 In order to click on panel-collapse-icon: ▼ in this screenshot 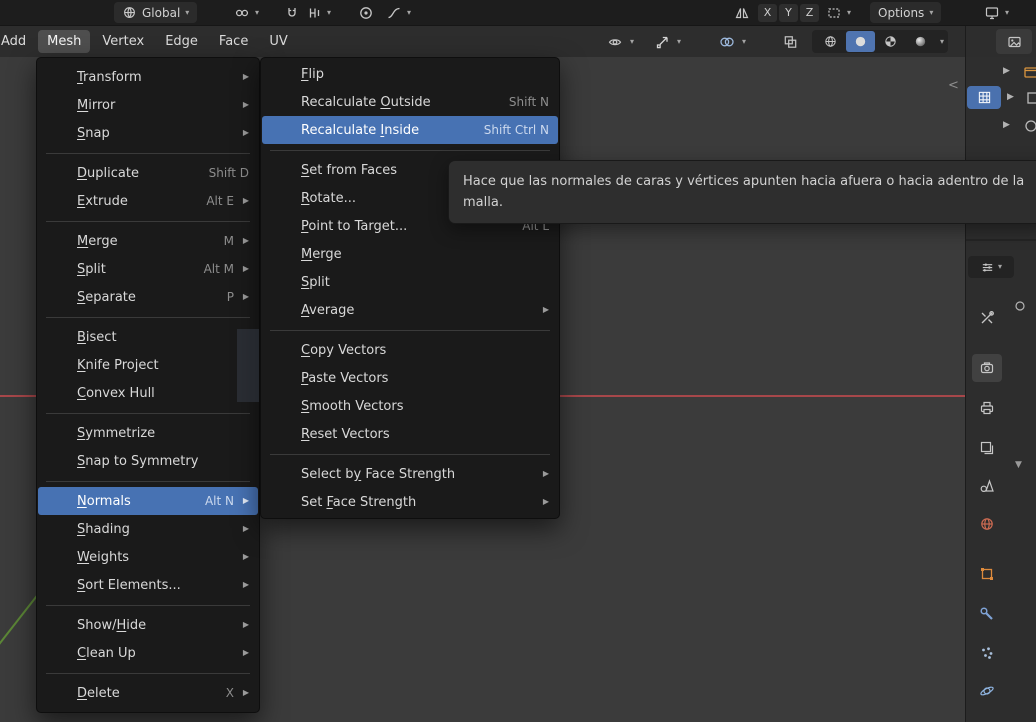, I will do `click(1018, 465)`.